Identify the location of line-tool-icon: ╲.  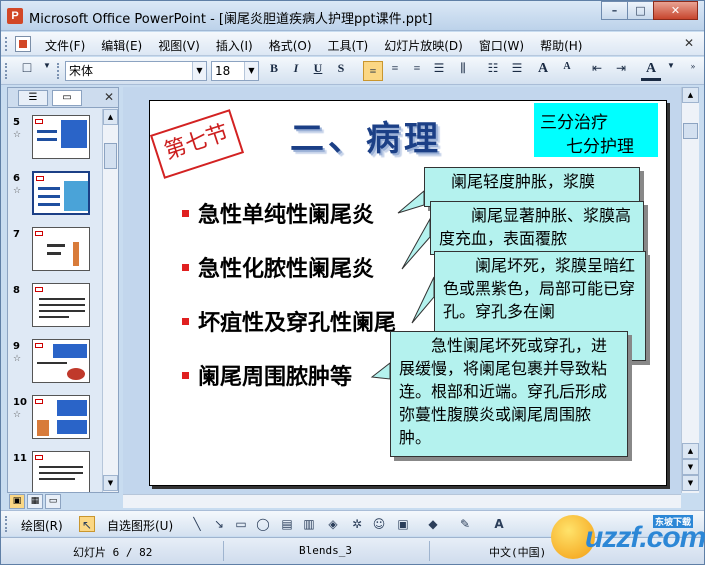
(197, 524).